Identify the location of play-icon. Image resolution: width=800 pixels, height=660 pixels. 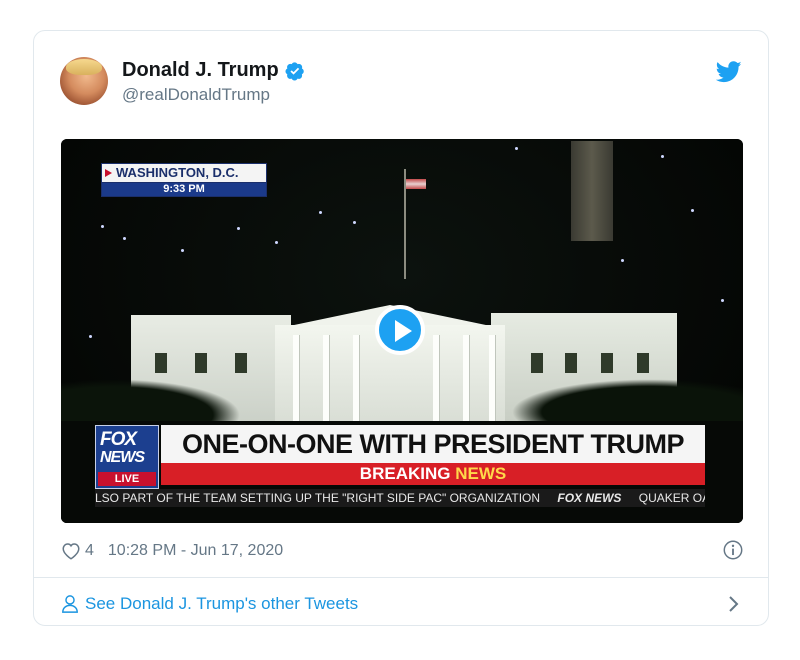
(403, 331).